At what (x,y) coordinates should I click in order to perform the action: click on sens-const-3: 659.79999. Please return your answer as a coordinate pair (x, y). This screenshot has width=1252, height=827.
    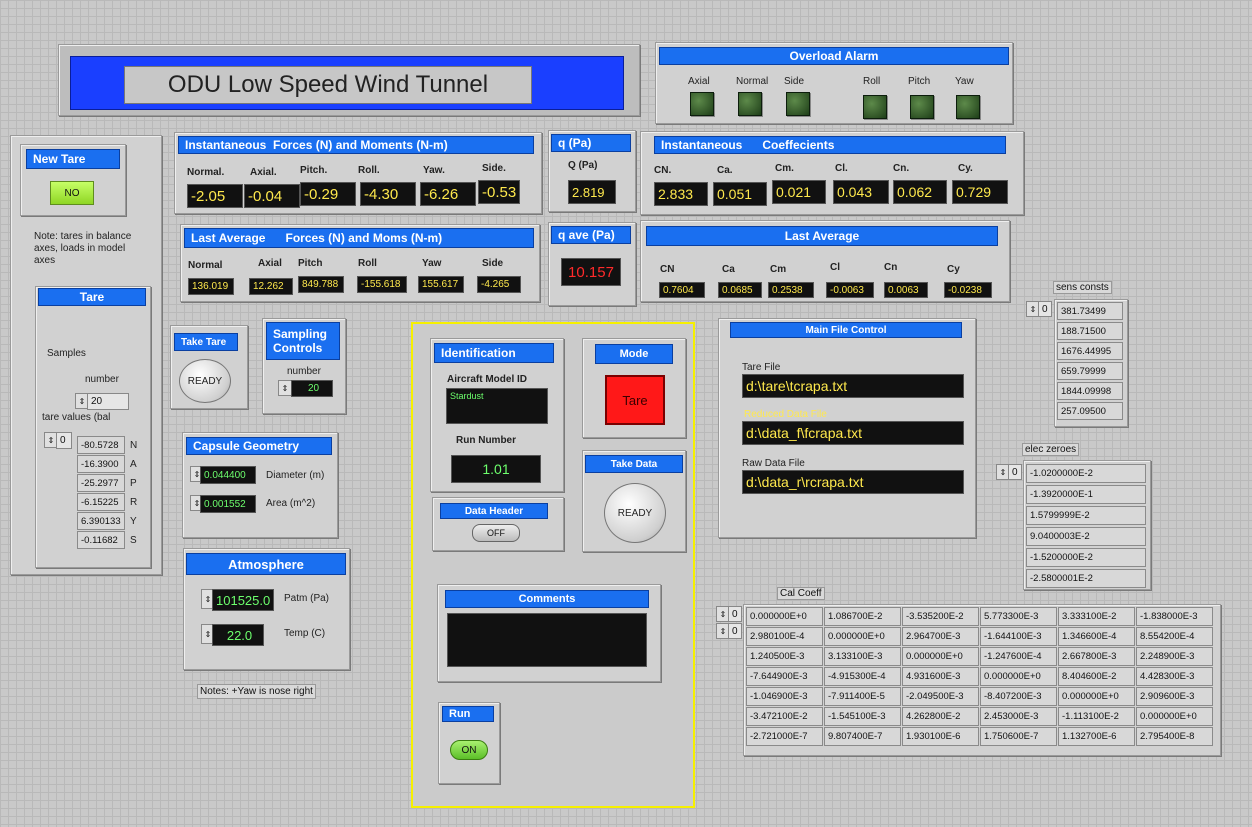
    Looking at the image, I should click on (1090, 371).